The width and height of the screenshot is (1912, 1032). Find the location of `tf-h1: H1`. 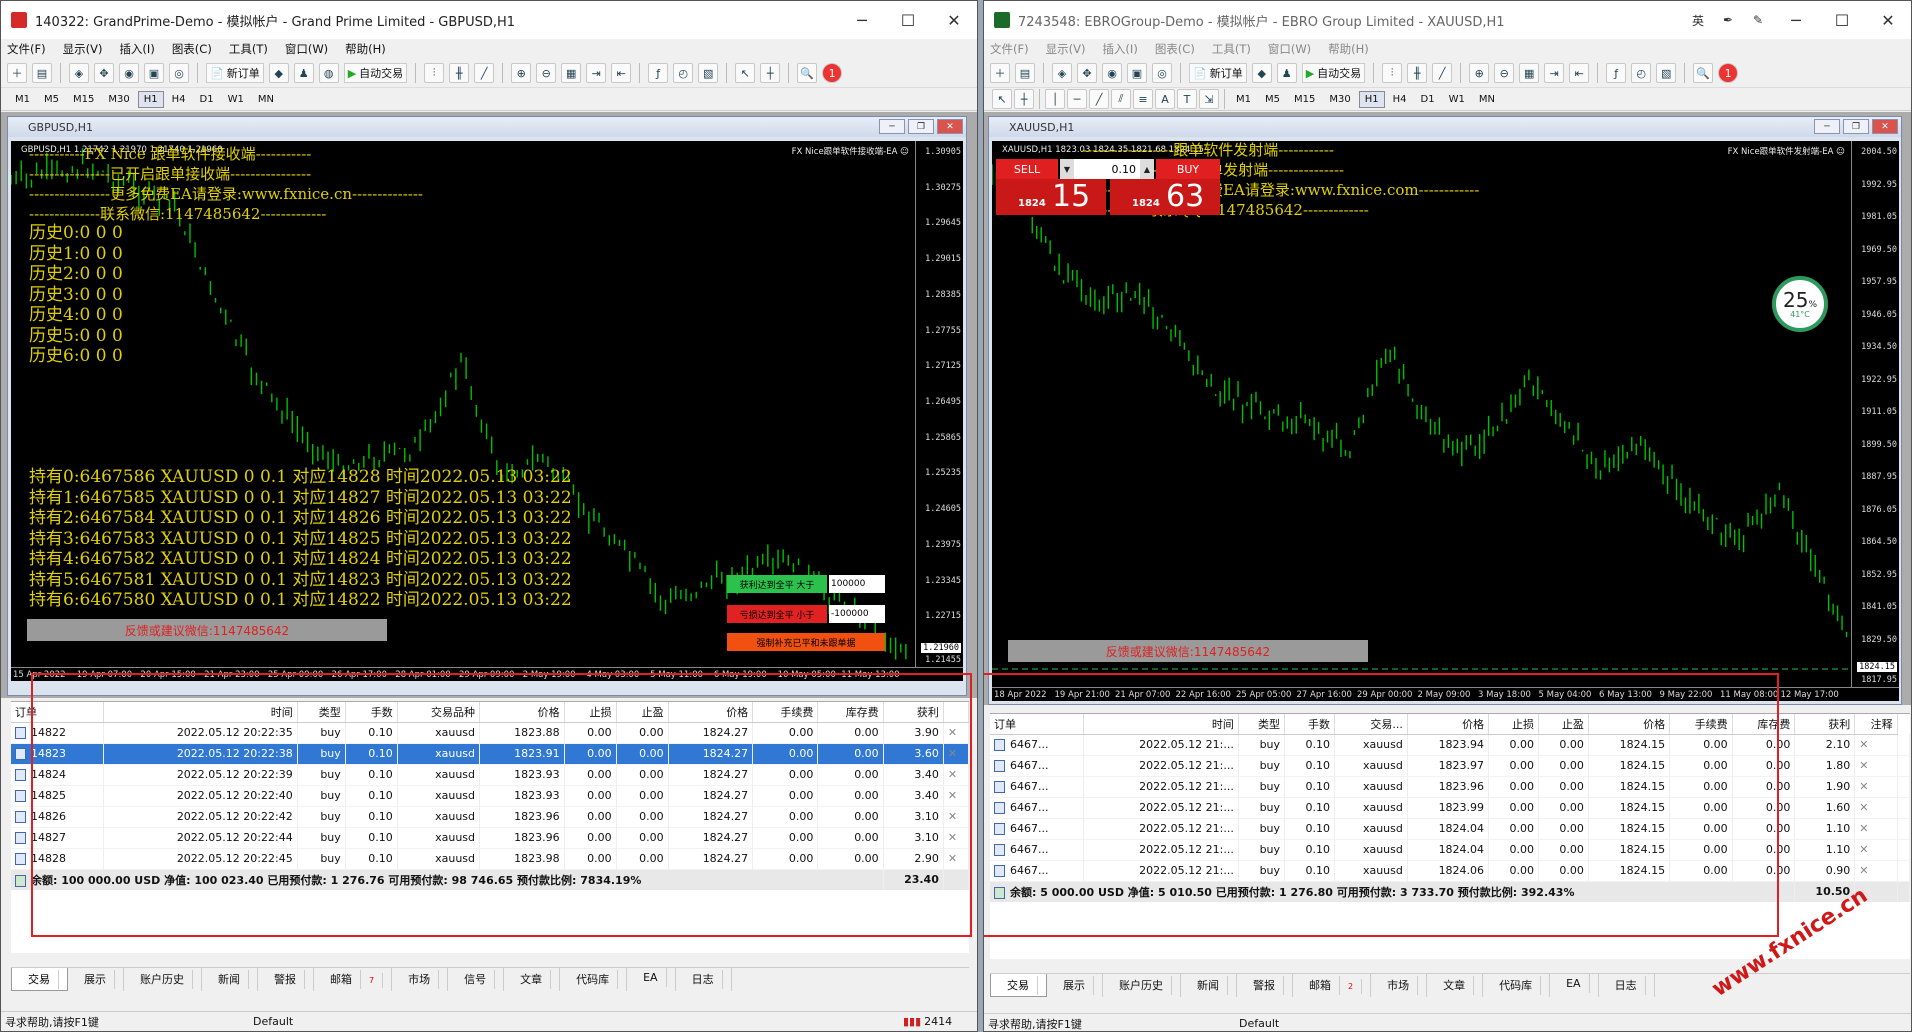

tf-h1: H1 is located at coordinates (150, 99).